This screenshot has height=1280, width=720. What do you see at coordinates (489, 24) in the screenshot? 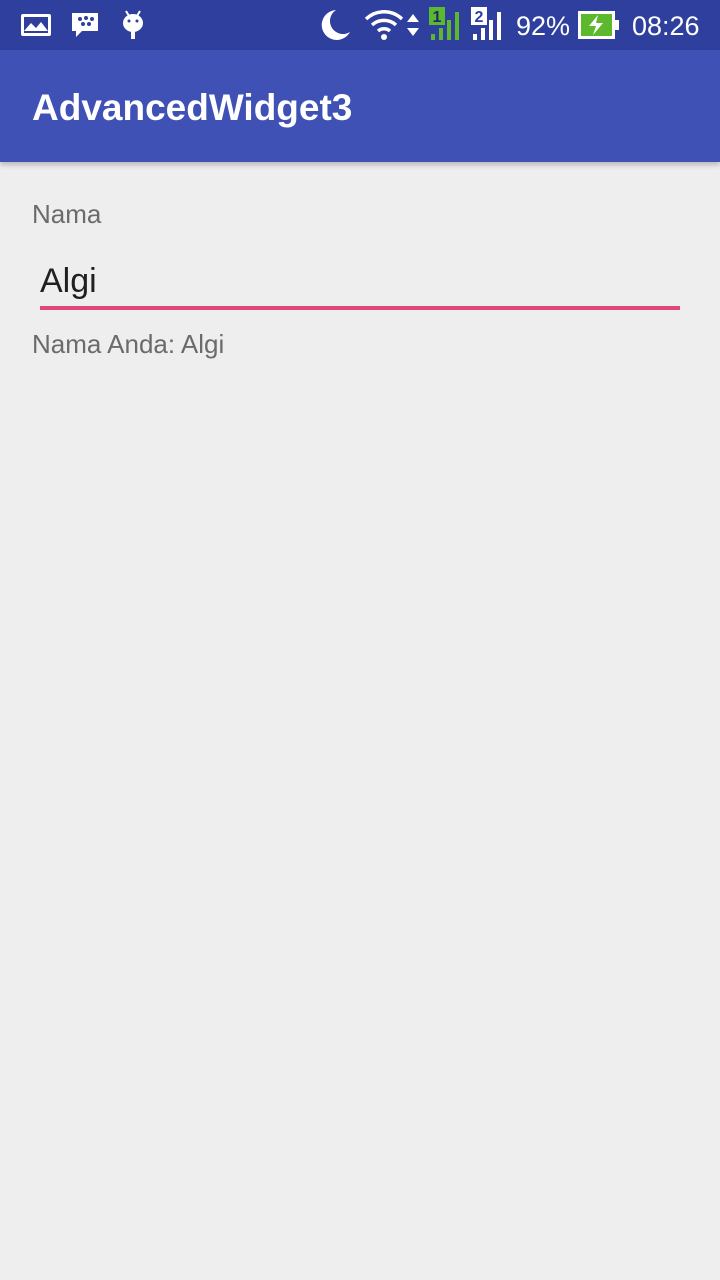
I see `sim2-signal-icon: 2` at bounding box center [489, 24].